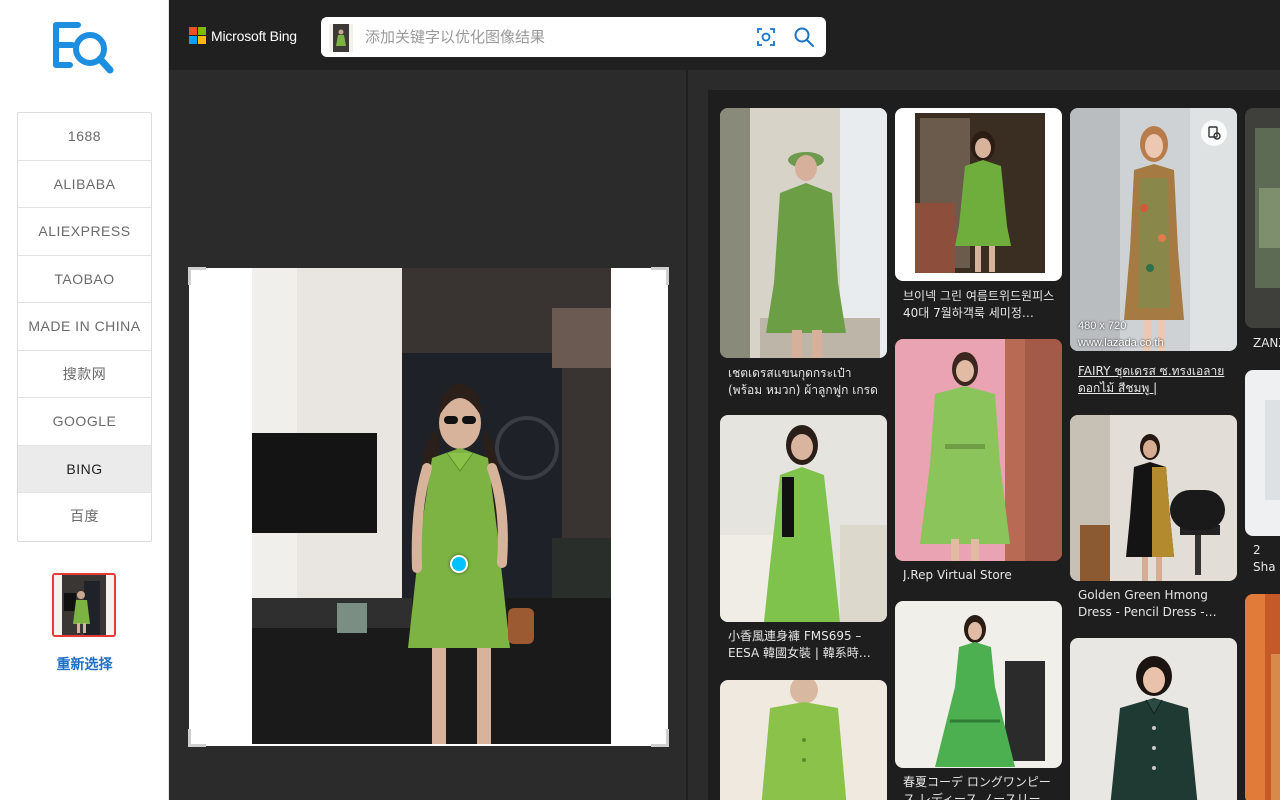  I want to click on crop-handle-top-left, so click(197, 276).